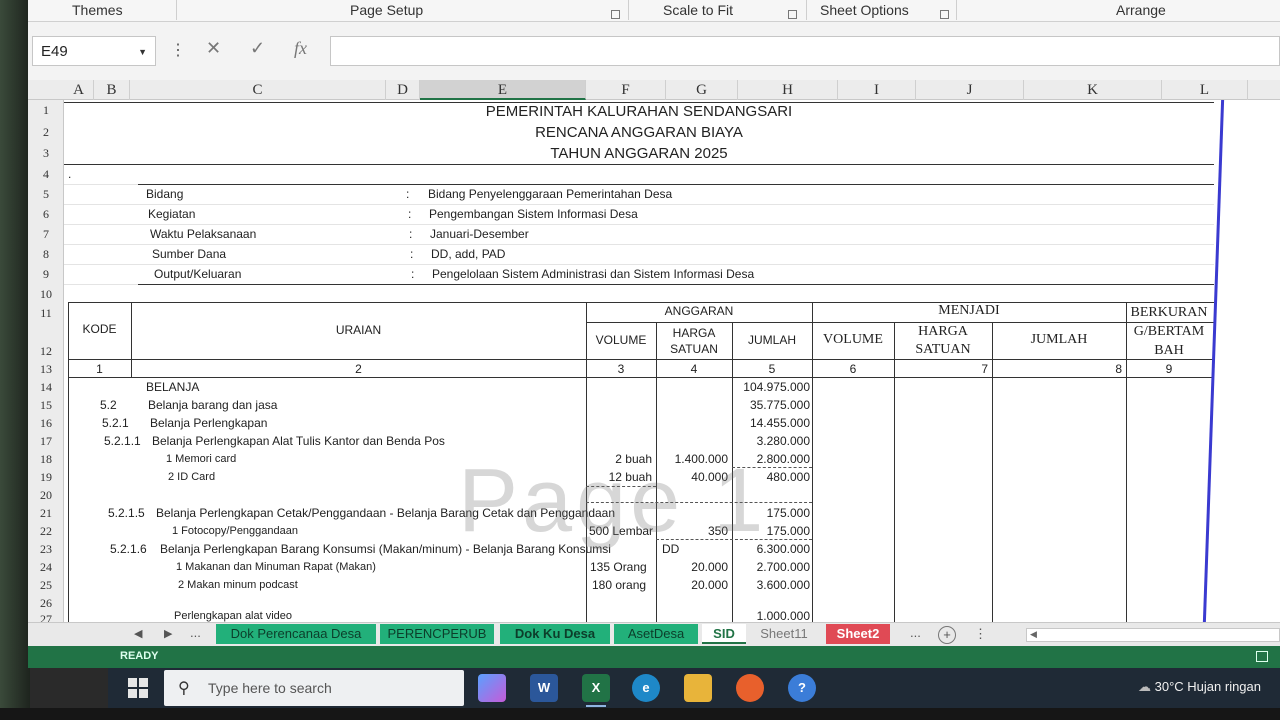  Describe the element at coordinates (168, 633) in the screenshot. I see `tab-scroll-right-icon: ▶` at that location.